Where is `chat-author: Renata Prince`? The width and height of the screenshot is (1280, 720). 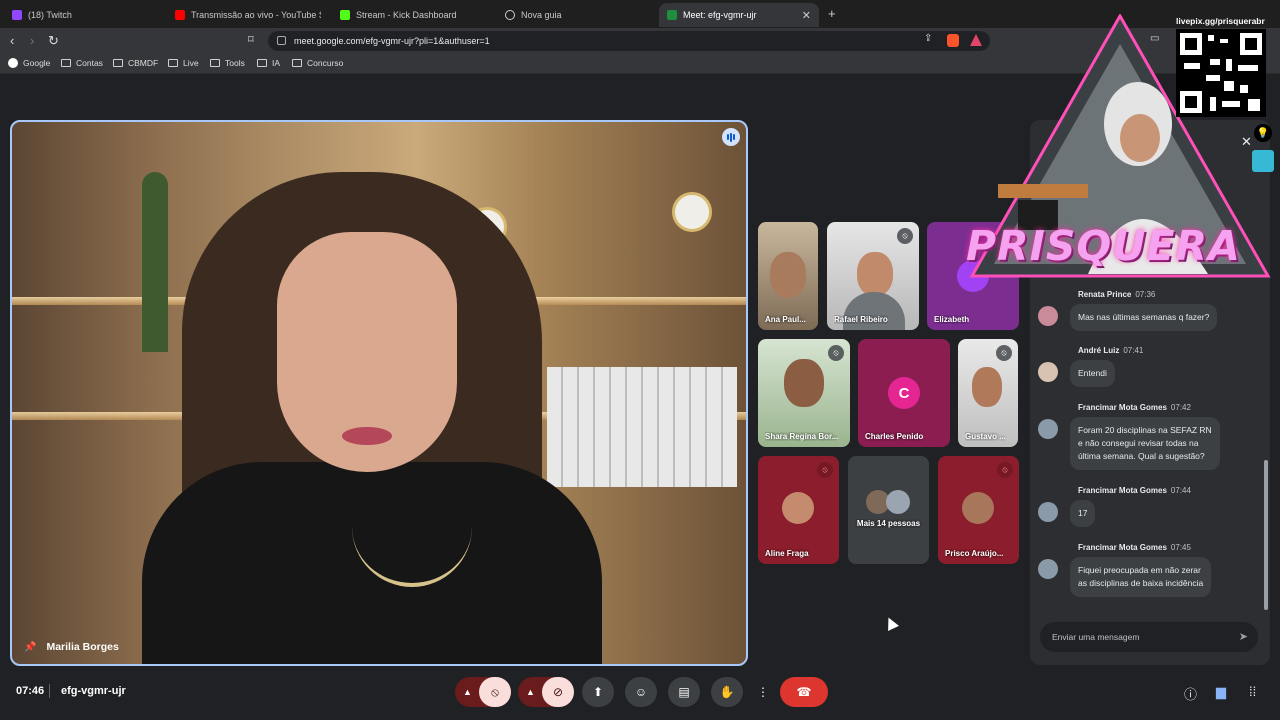 chat-author: Renata Prince is located at coordinates (1105, 294).